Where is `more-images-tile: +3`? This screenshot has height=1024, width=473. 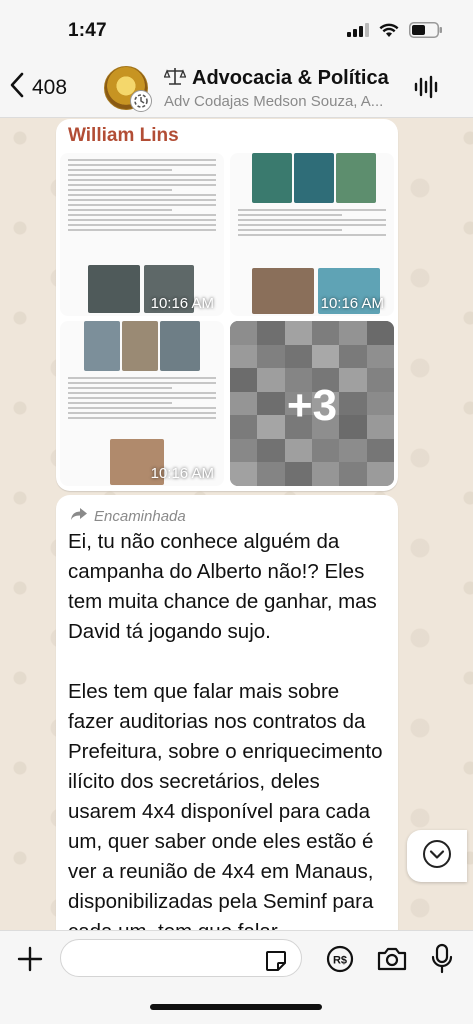 more-images-tile: +3 is located at coordinates (312, 403).